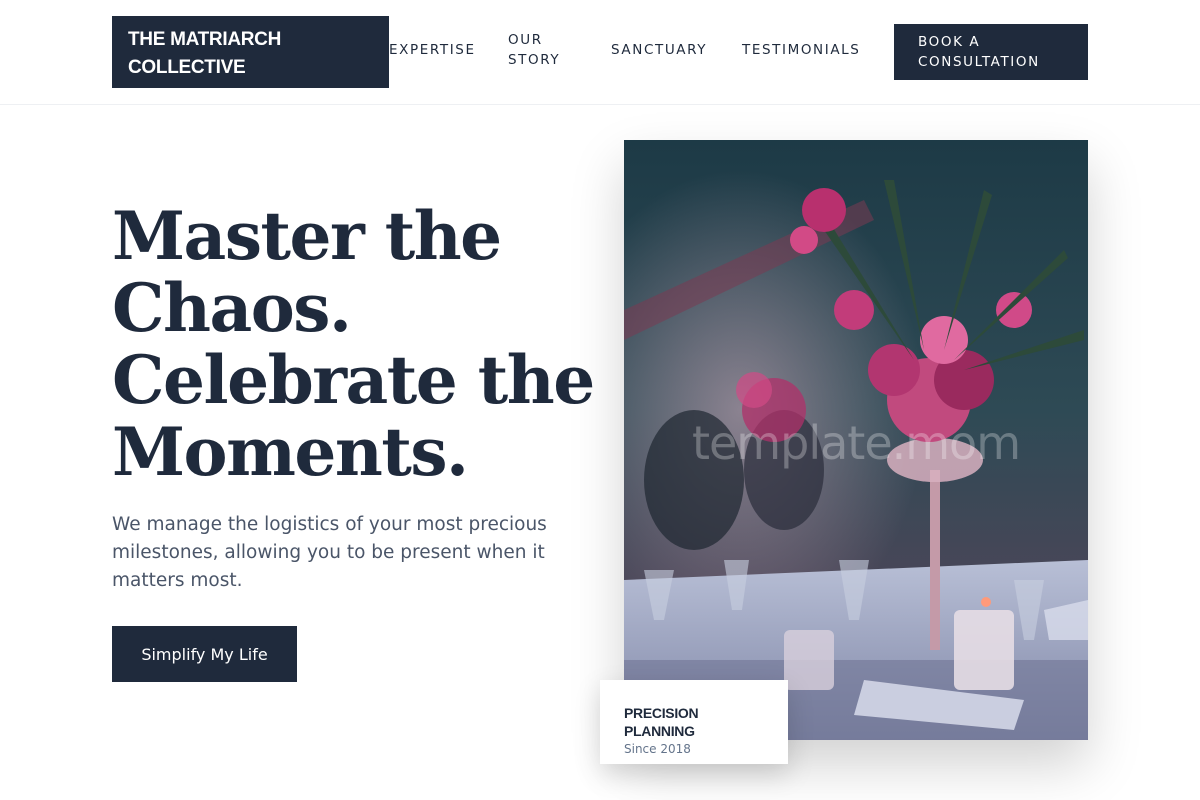  Describe the element at coordinates (204, 654) in the screenshot. I see `simplify-my-life-button: Simplify My Life` at that location.